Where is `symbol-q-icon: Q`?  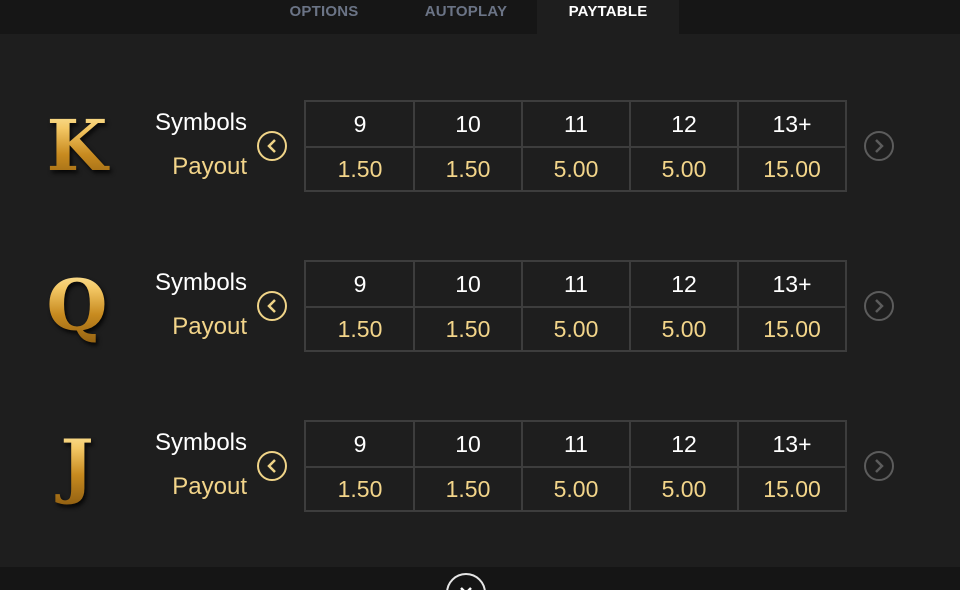 symbol-q-icon: Q is located at coordinates (77, 306).